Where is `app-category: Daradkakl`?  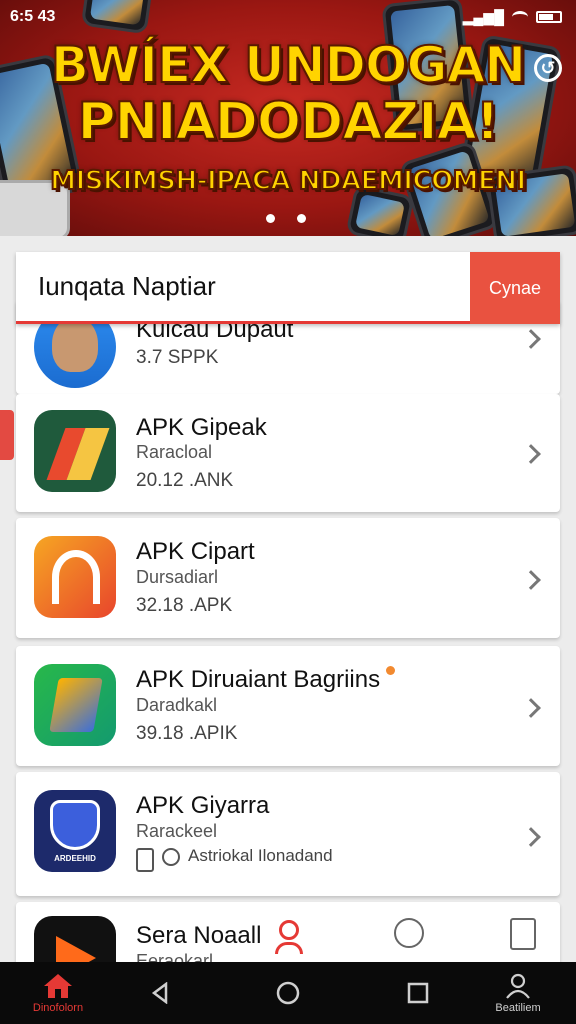
app-category: Daradkakl is located at coordinates (177, 705).